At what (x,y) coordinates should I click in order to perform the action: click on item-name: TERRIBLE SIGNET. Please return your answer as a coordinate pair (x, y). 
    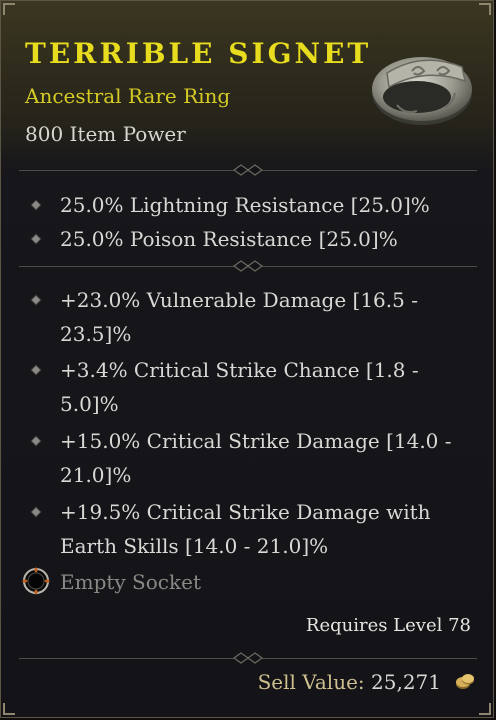
    Looking at the image, I should click on (198, 53).